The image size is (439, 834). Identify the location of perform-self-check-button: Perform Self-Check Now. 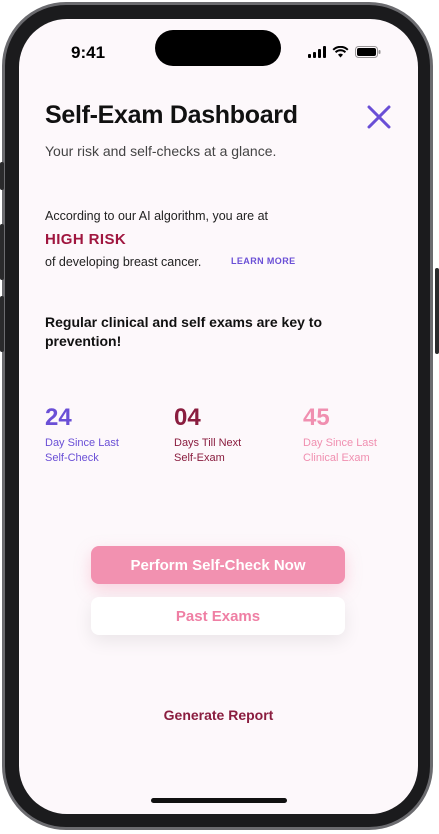
(218, 565).